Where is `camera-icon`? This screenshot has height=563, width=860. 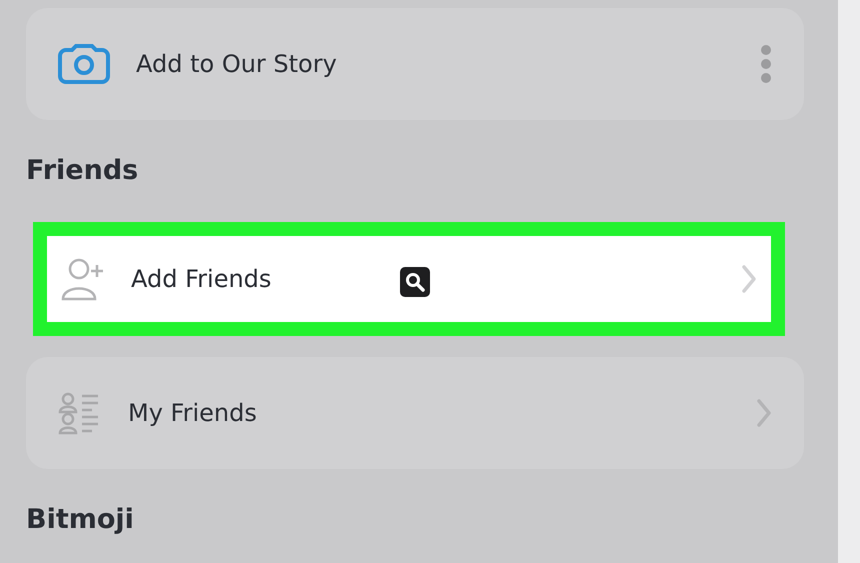 camera-icon is located at coordinates (84, 64).